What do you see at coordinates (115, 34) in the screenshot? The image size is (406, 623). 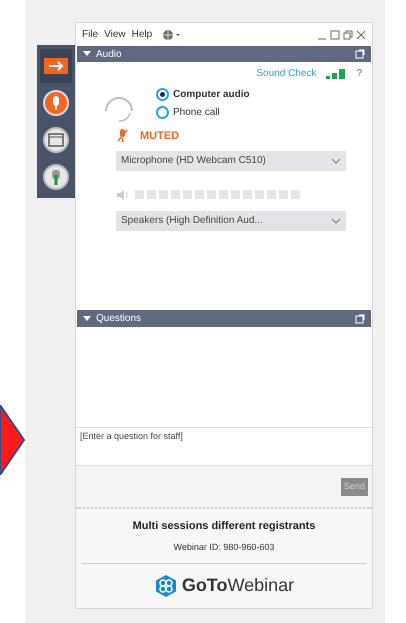 I see `menu-item: View` at bounding box center [115, 34].